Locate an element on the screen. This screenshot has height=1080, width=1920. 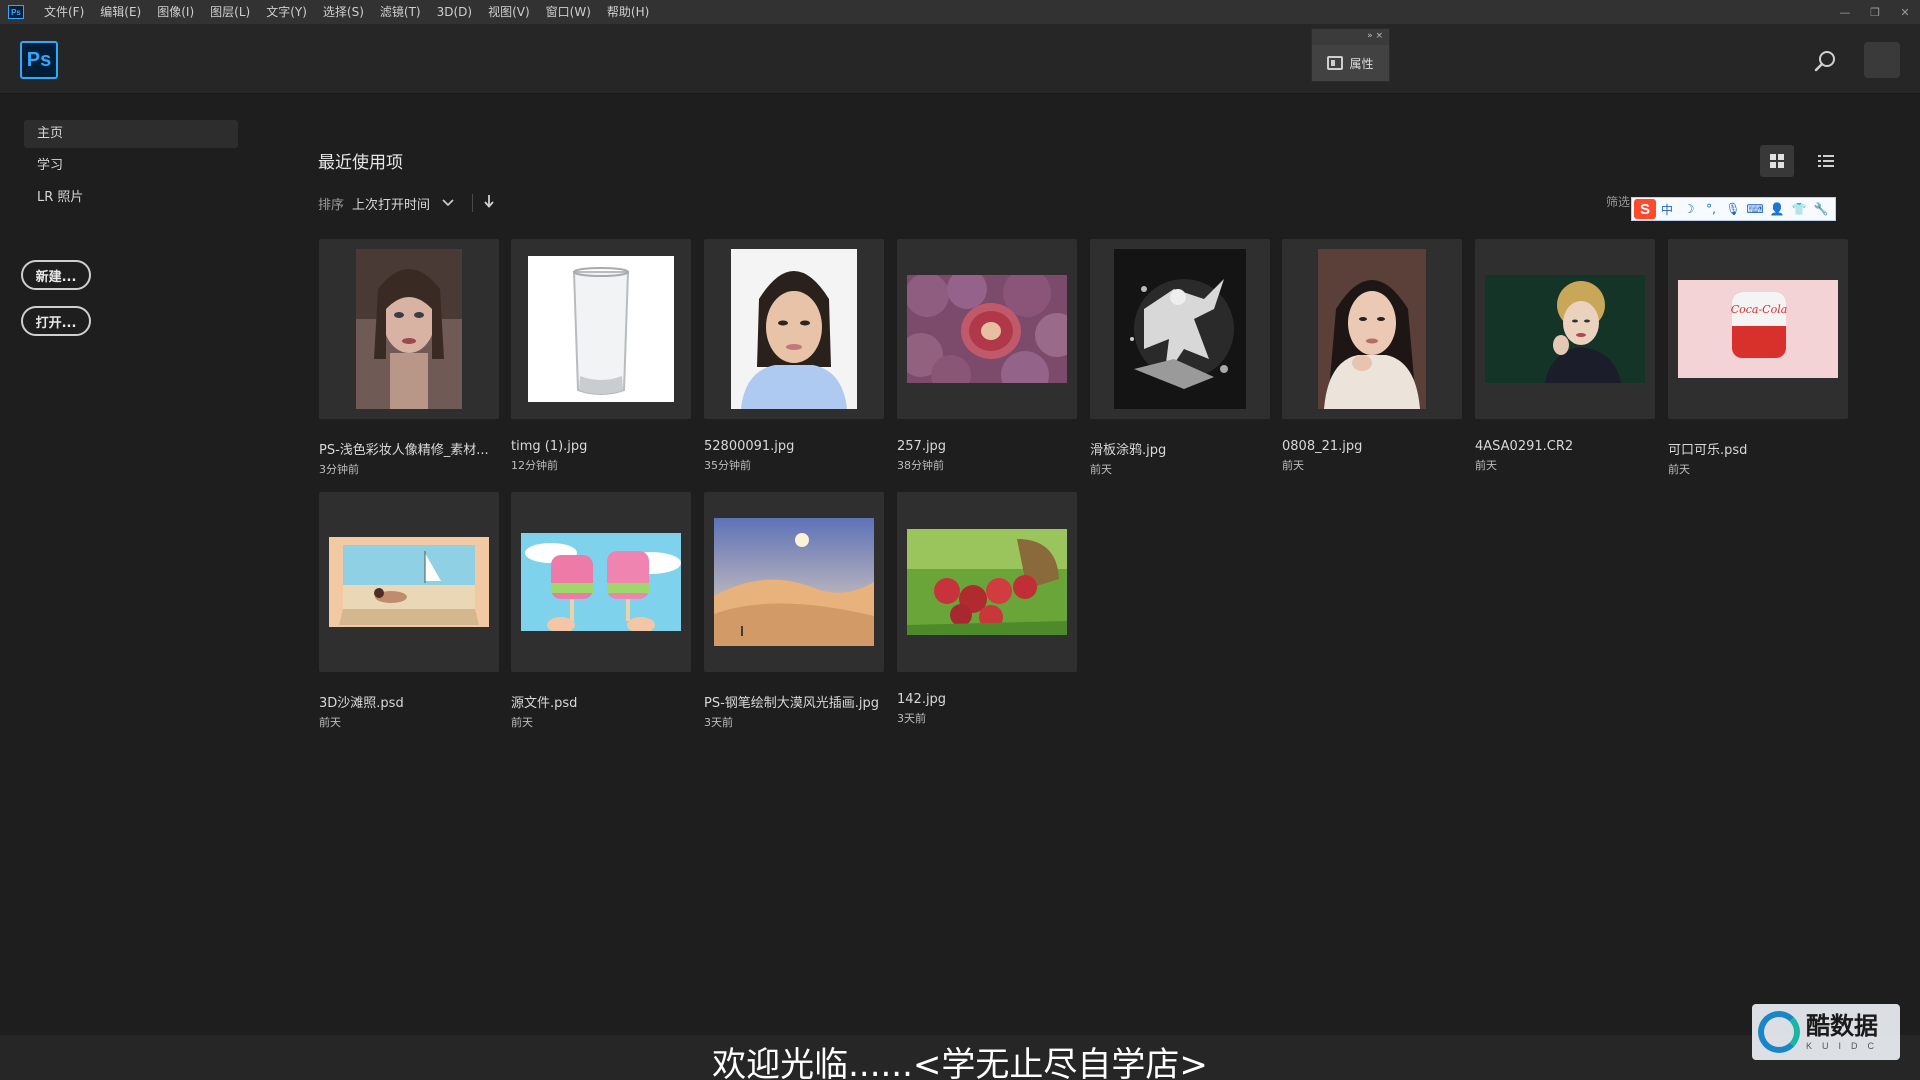
sidebar-item-home: 主页 is located at coordinates (131, 134).